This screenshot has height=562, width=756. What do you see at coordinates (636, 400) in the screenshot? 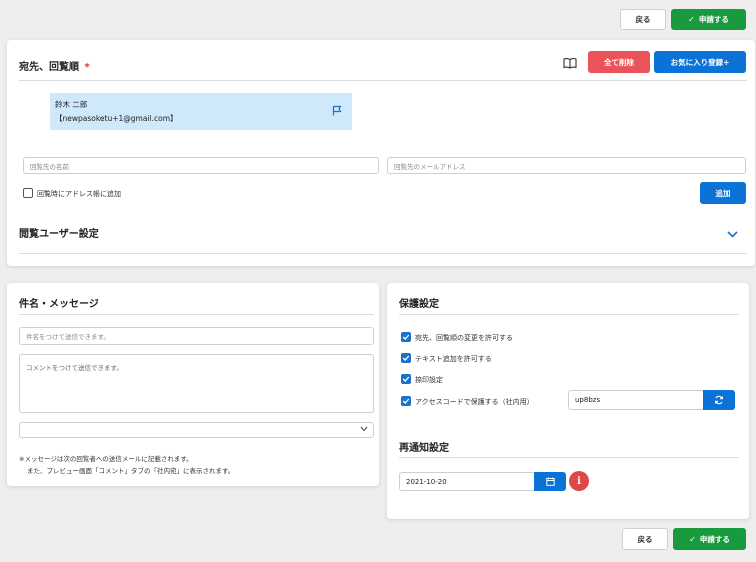
I see `access-code-input: up8bzs` at bounding box center [636, 400].